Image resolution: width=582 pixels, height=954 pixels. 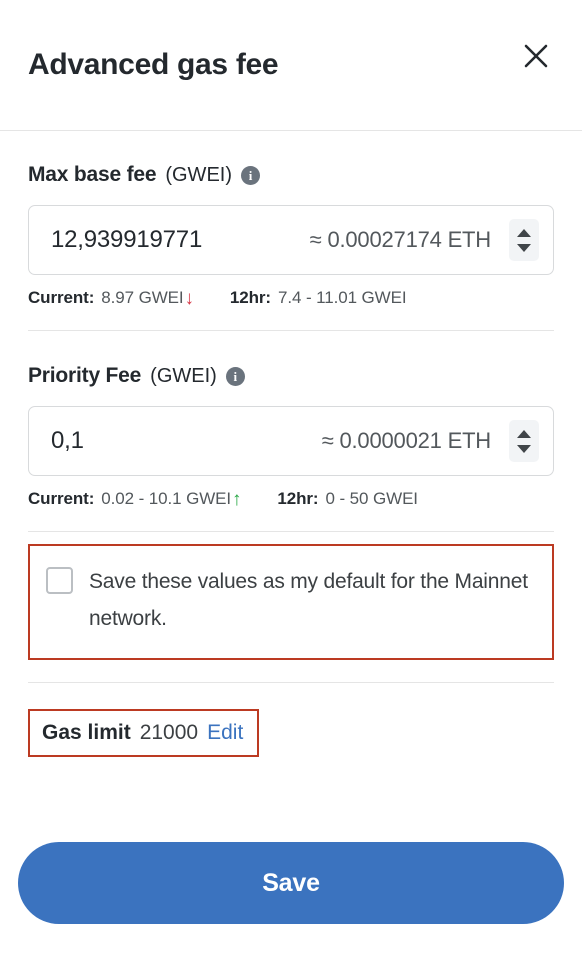 What do you see at coordinates (291, 376) in the screenshot?
I see `priority-fee-label-row: Priority Fee (GWEI) i` at bounding box center [291, 376].